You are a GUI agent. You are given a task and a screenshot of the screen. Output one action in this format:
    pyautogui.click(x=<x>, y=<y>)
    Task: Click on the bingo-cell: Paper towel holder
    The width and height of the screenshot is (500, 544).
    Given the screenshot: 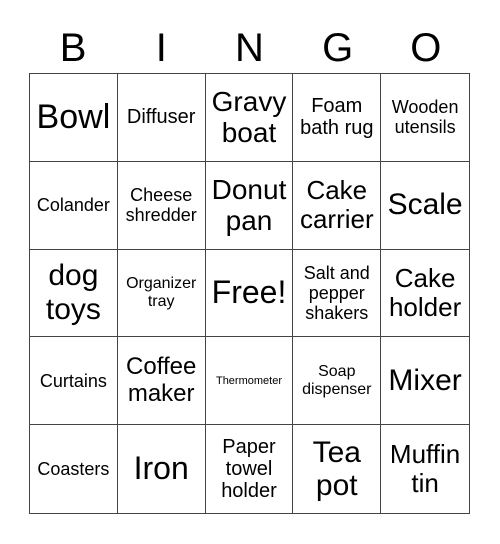 What is the action you would take?
    pyautogui.click(x=250, y=469)
    